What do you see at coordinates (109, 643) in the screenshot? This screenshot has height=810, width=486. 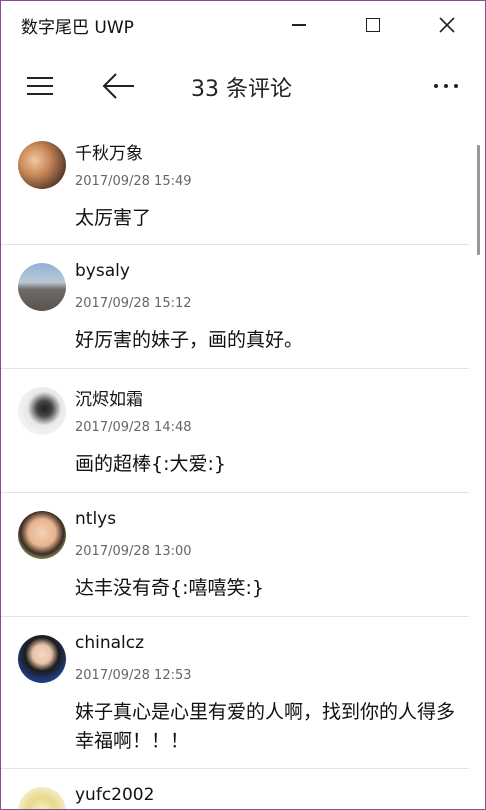 I see `comment-username: chinalcz` at bounding box center [109, 643].